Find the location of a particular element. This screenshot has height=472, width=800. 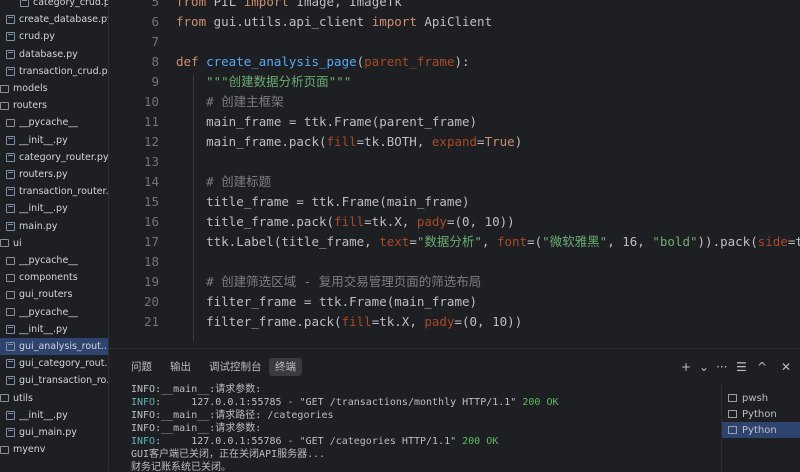

tree-folder: components is located at coordinates (54, 277).